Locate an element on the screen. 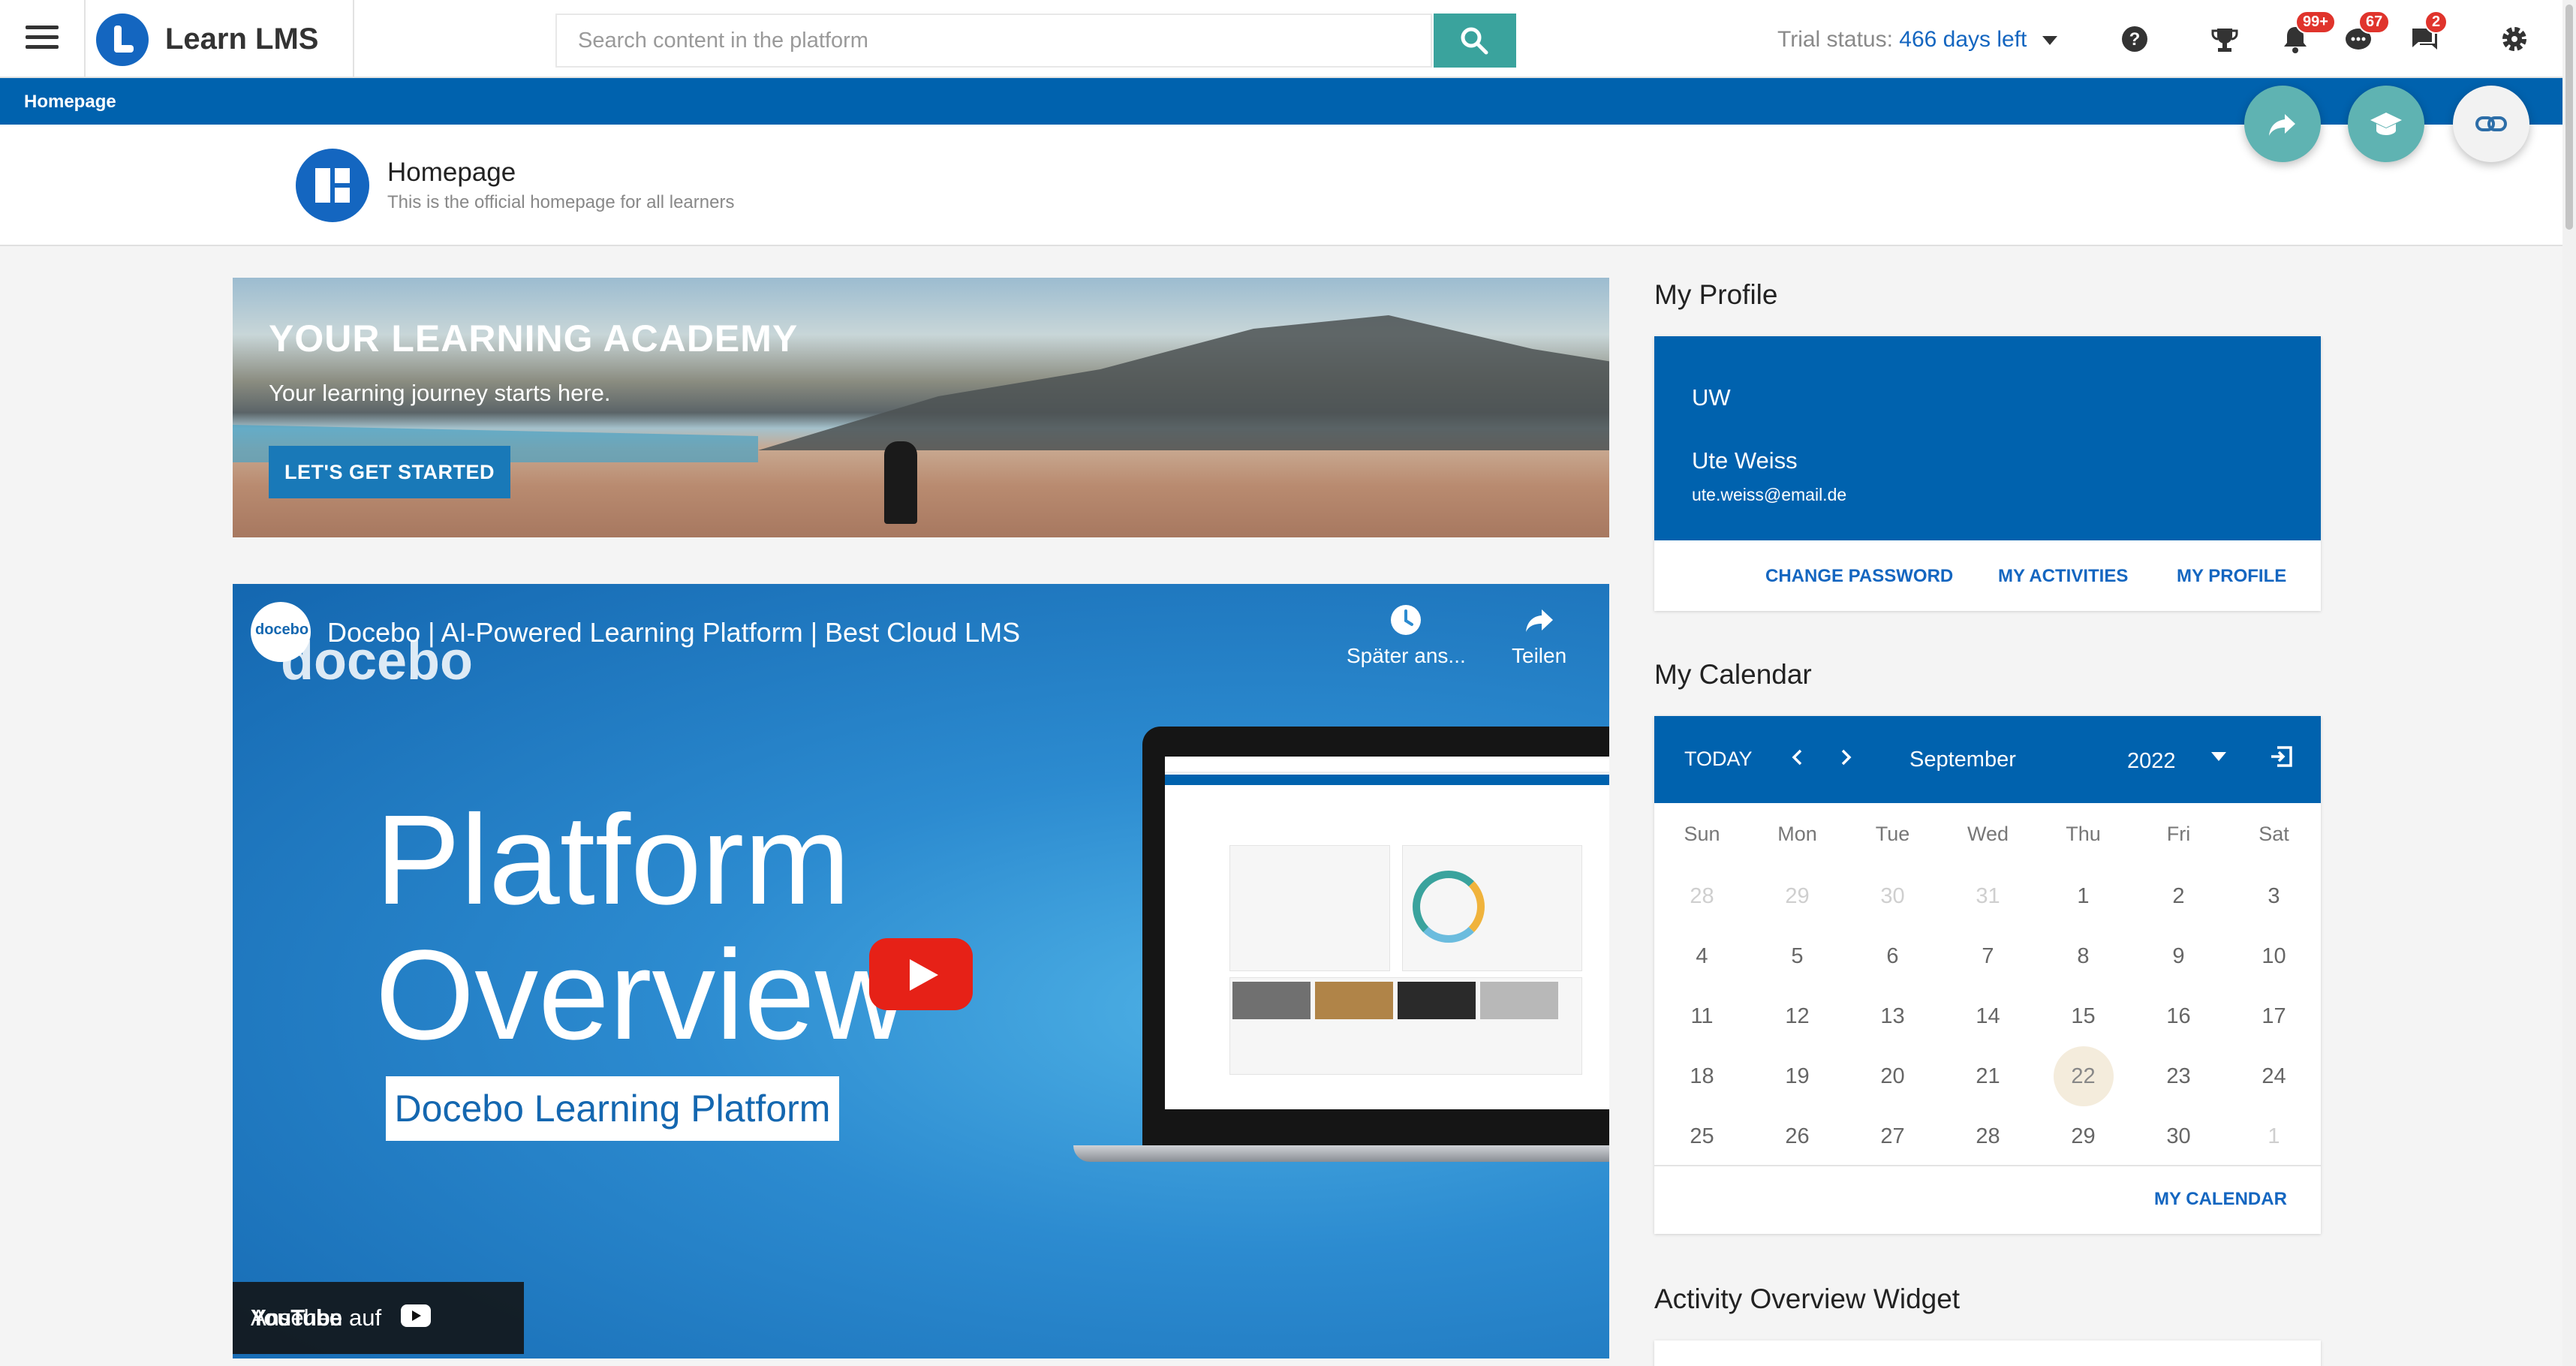  video-caption: Docebo Learning Platform is located at coordinates (612, 1109).